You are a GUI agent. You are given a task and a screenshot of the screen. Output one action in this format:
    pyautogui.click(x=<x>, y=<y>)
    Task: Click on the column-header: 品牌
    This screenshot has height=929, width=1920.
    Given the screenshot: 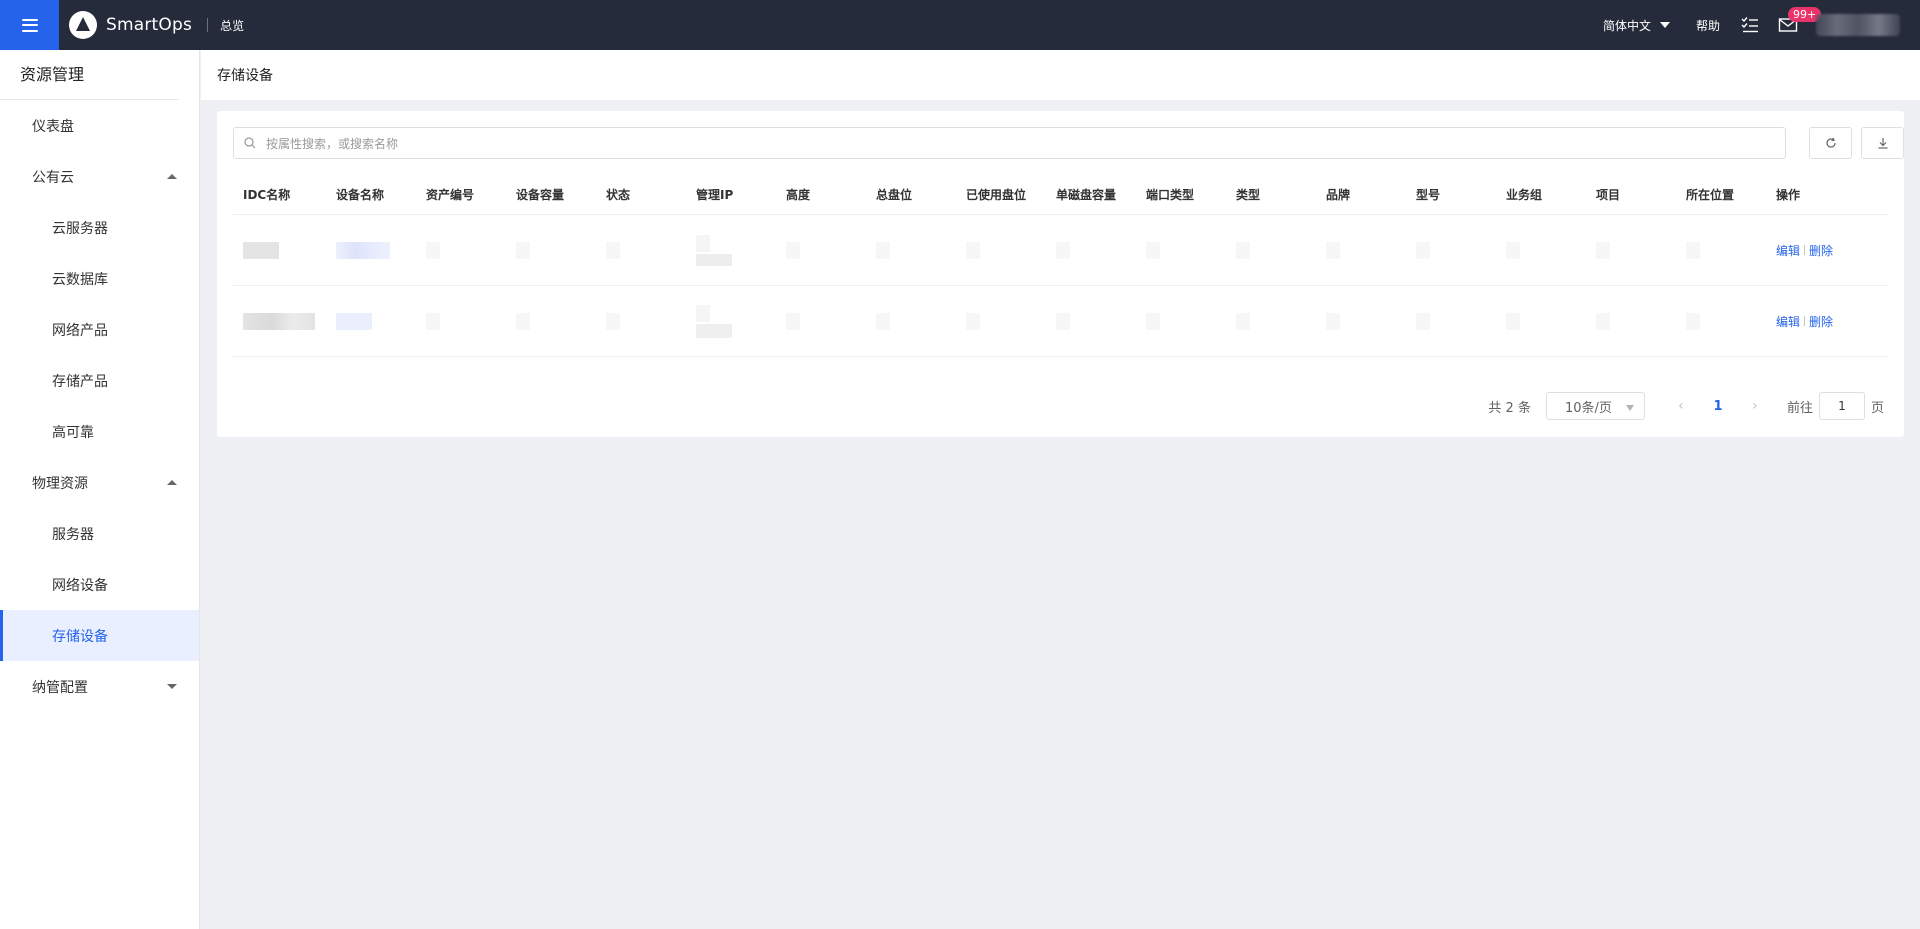 What is the action you would take?
    pyautogui.click(x=1338, y=195)
    